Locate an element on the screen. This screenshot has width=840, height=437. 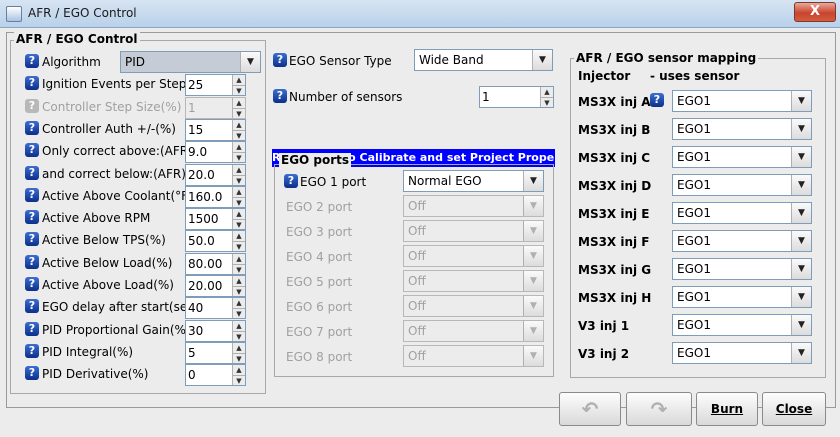
burn-button: Burn is located at coordinates (727, 409).